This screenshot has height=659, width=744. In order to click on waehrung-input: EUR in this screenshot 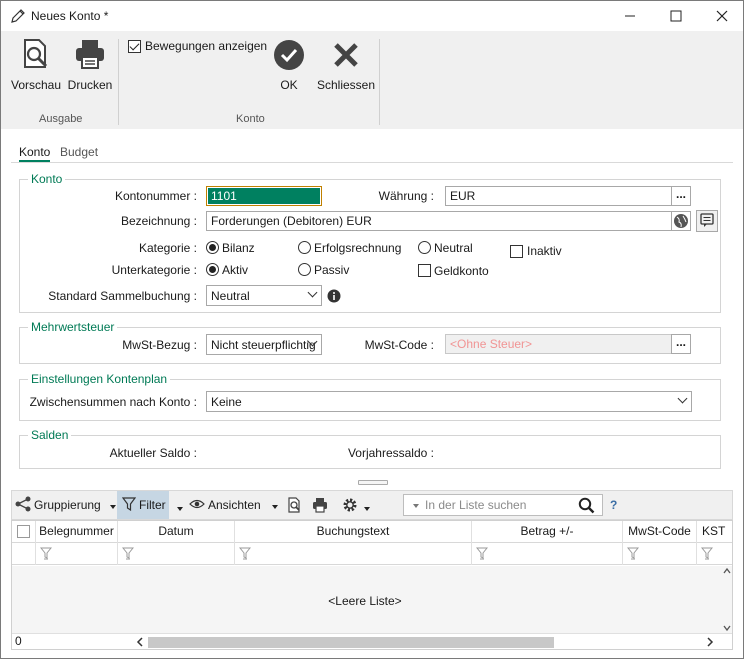, I will do `click(558, 196)`.